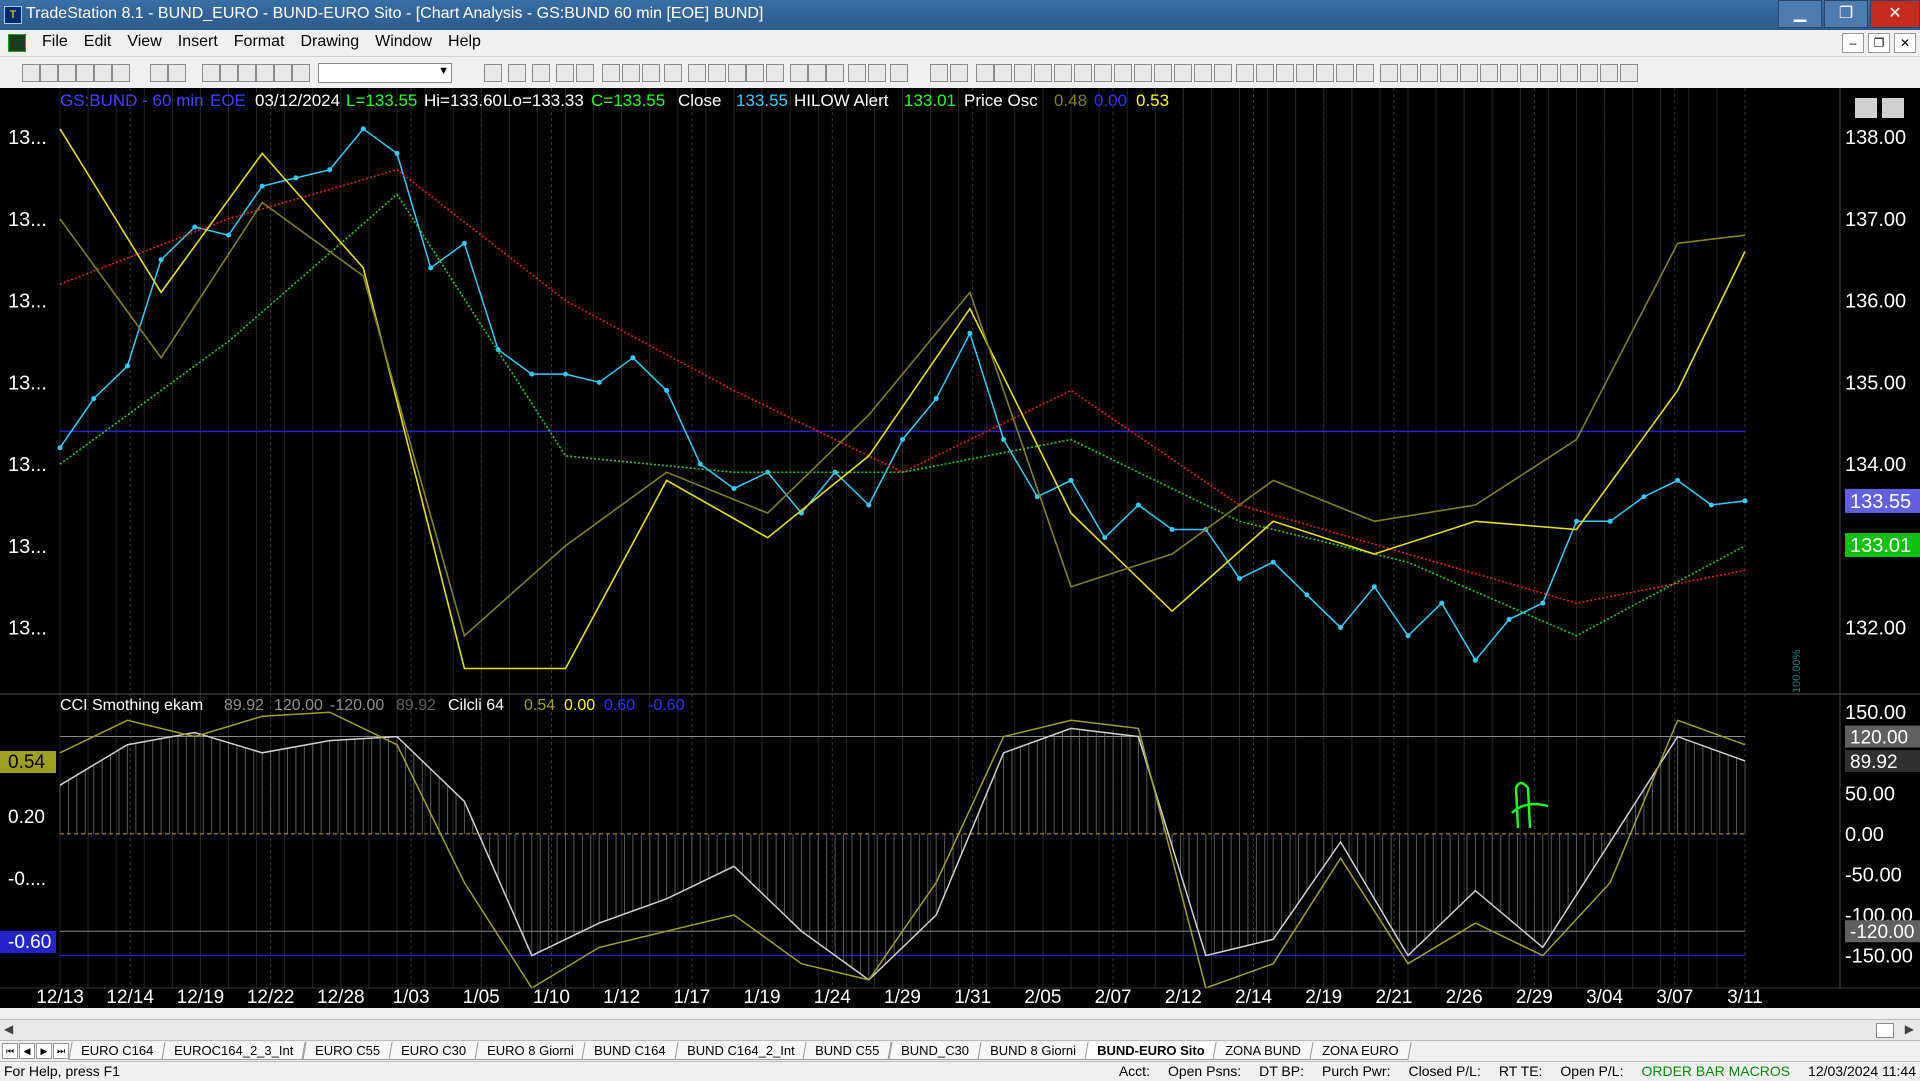 The height and width of the screenshot is (1081, 1920). What do you see at coordinates (1263, 1051) in the screenshot?
I see `tab-zona-bund: ZONA BUND` at bounding box center [1263, 1051].